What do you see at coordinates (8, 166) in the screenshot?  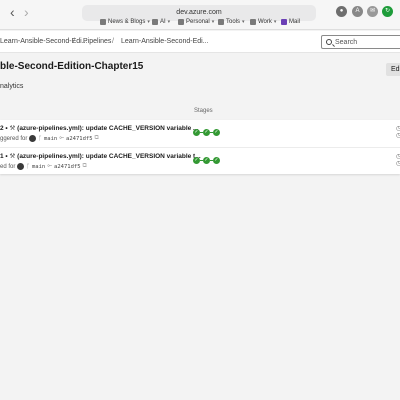 I see `trigger-text: ed for` at bounding box center [8, 166].